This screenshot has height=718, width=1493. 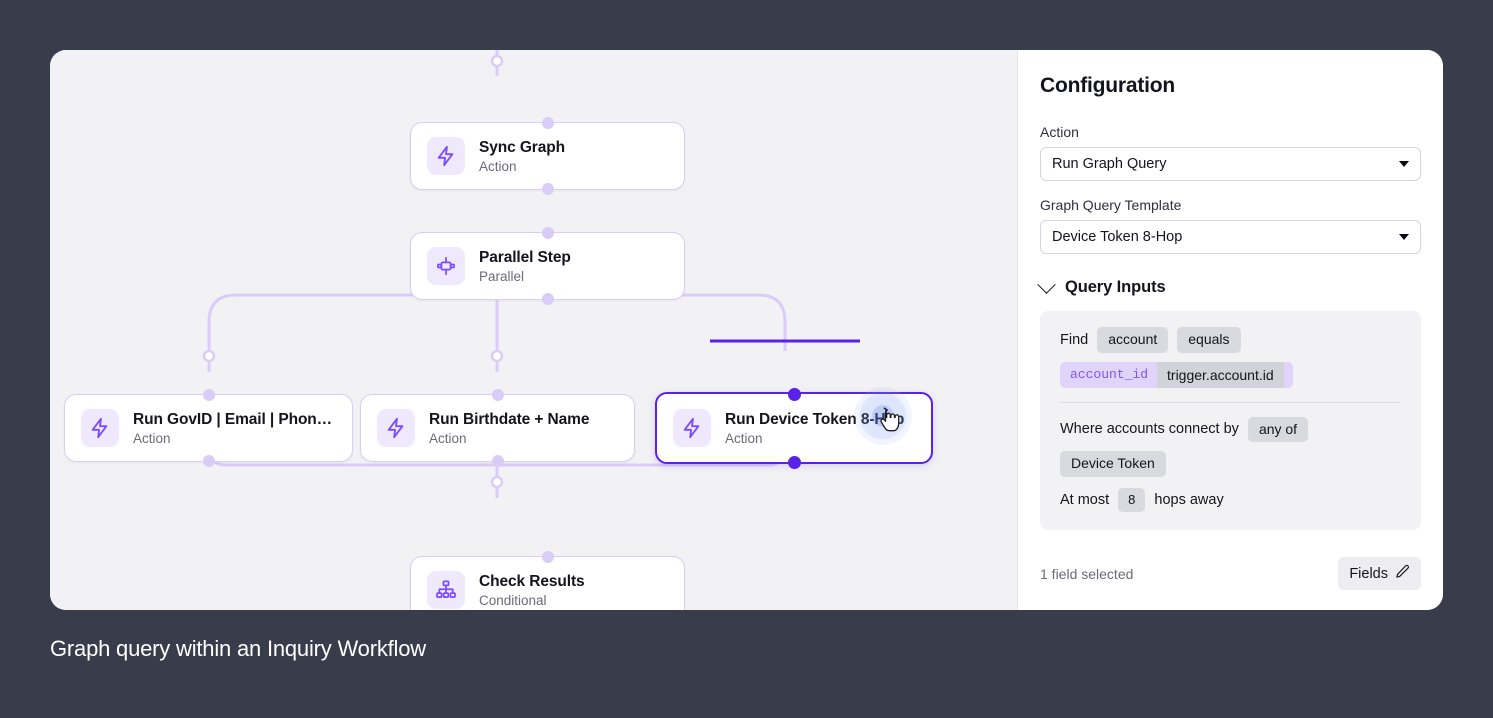 I want to click on hops-prefix: At most, so click(x=1085, y=499).